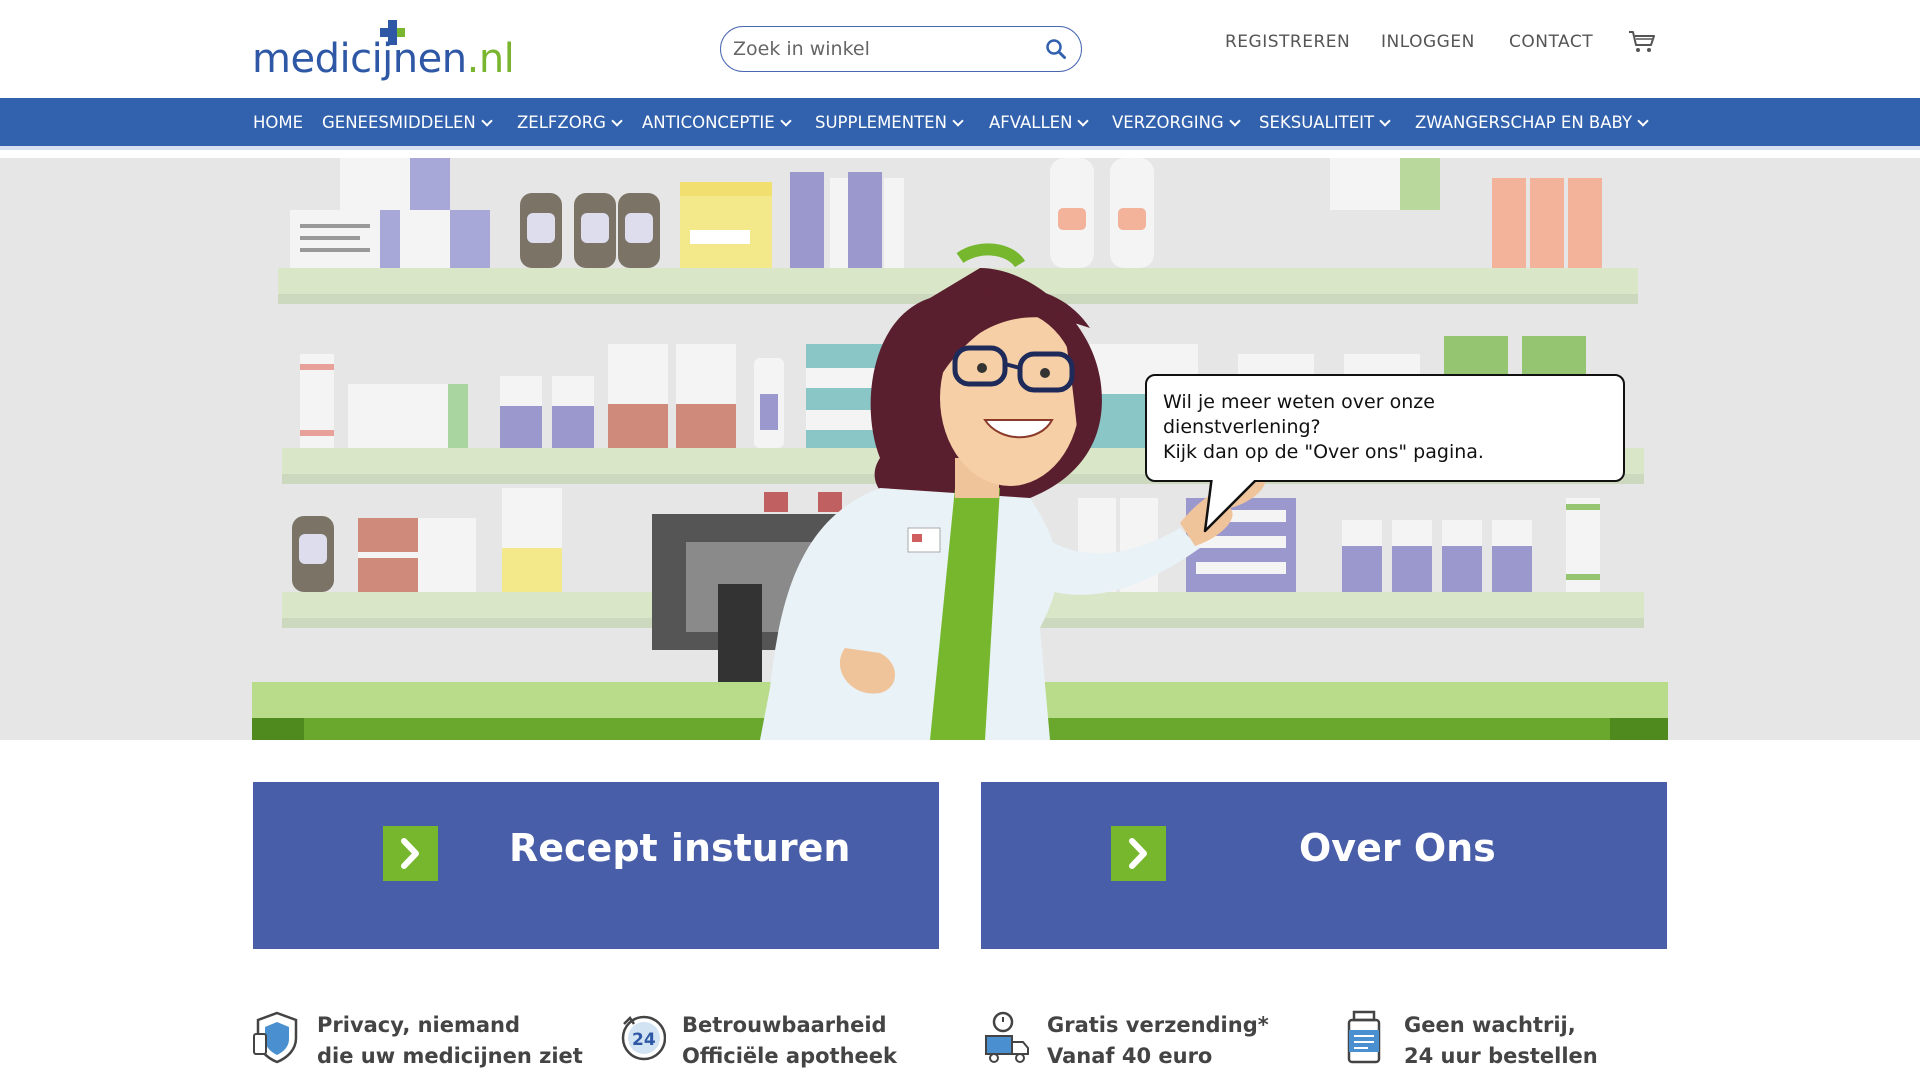 The image size is (1920, 1080). What do you see at coordinates (1232, 504) in the screenshot?
I see `speech-bubble-tail` at bounding box center [1232, 504].